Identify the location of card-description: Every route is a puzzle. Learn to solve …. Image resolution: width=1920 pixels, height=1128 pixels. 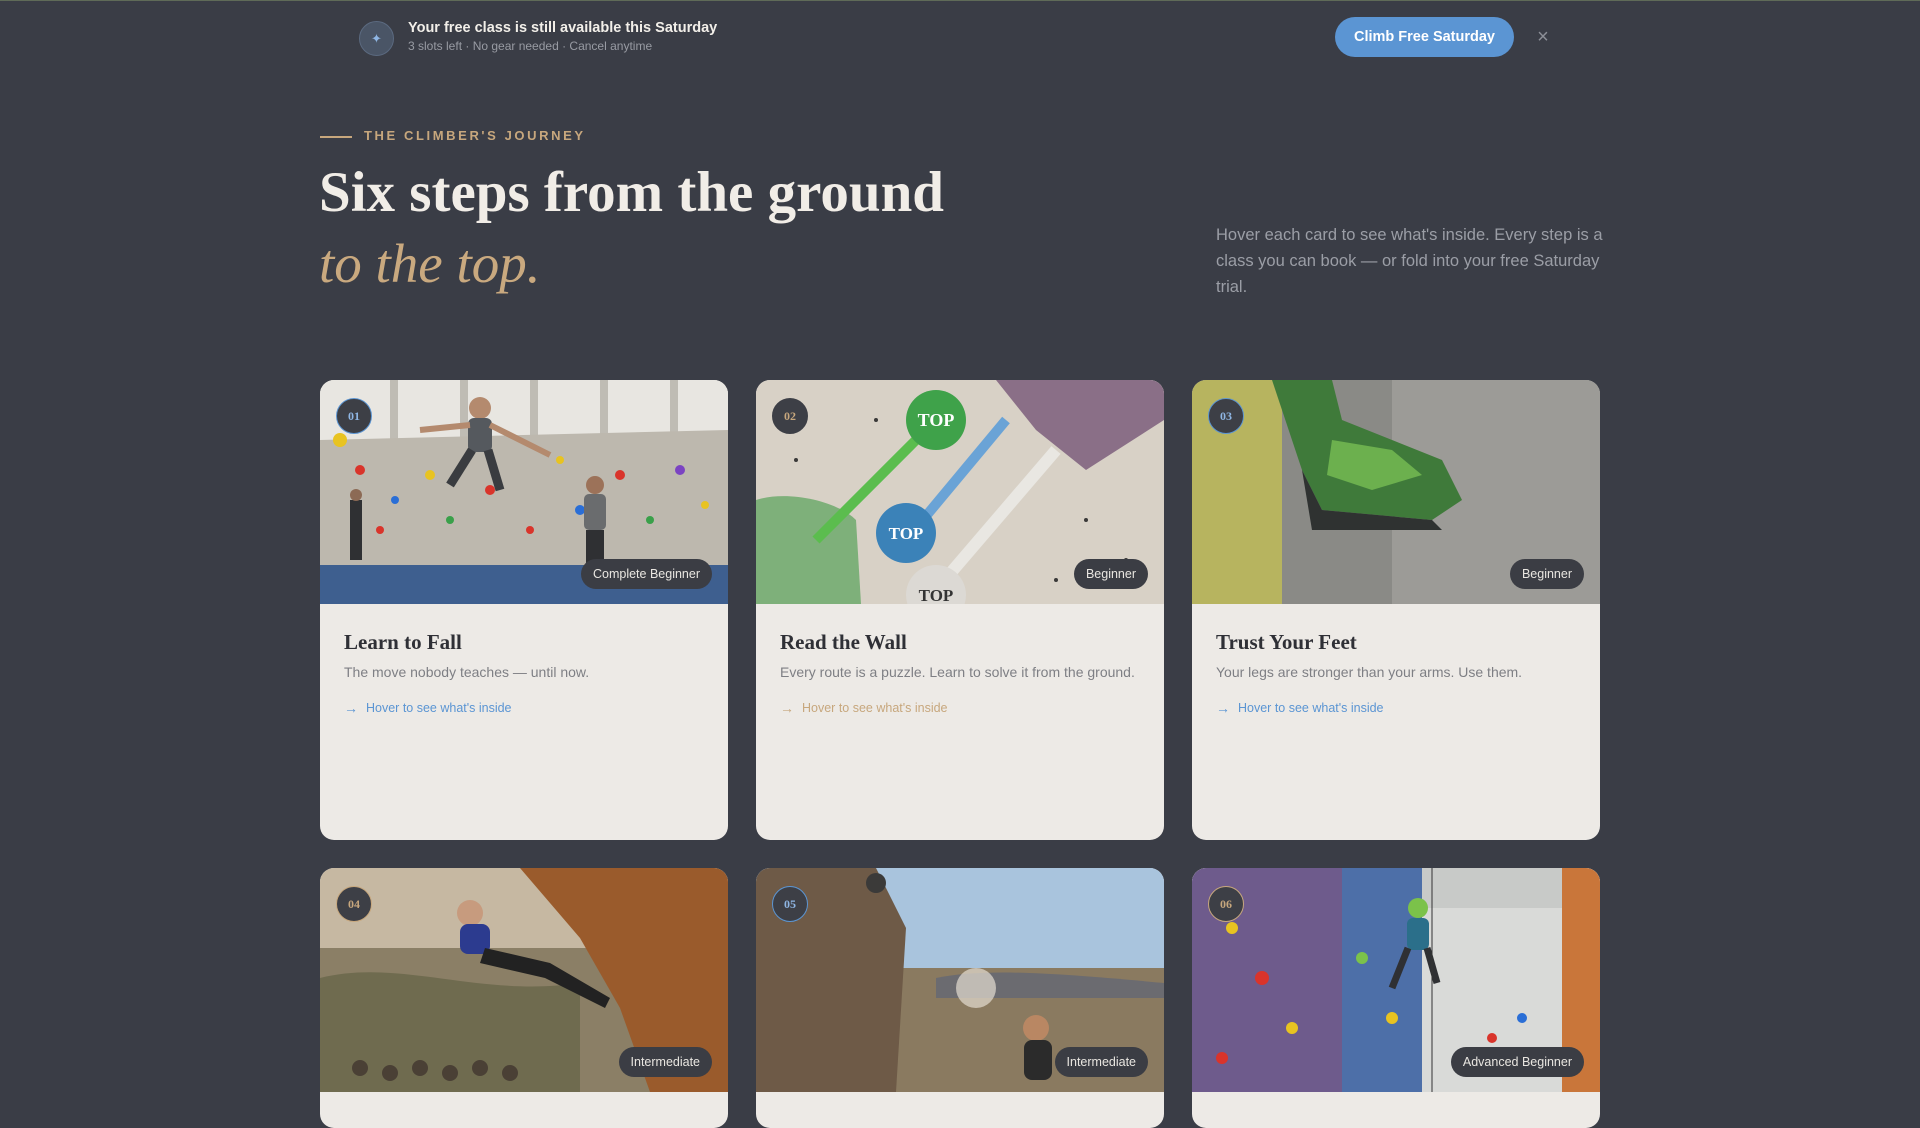
(957, 672).